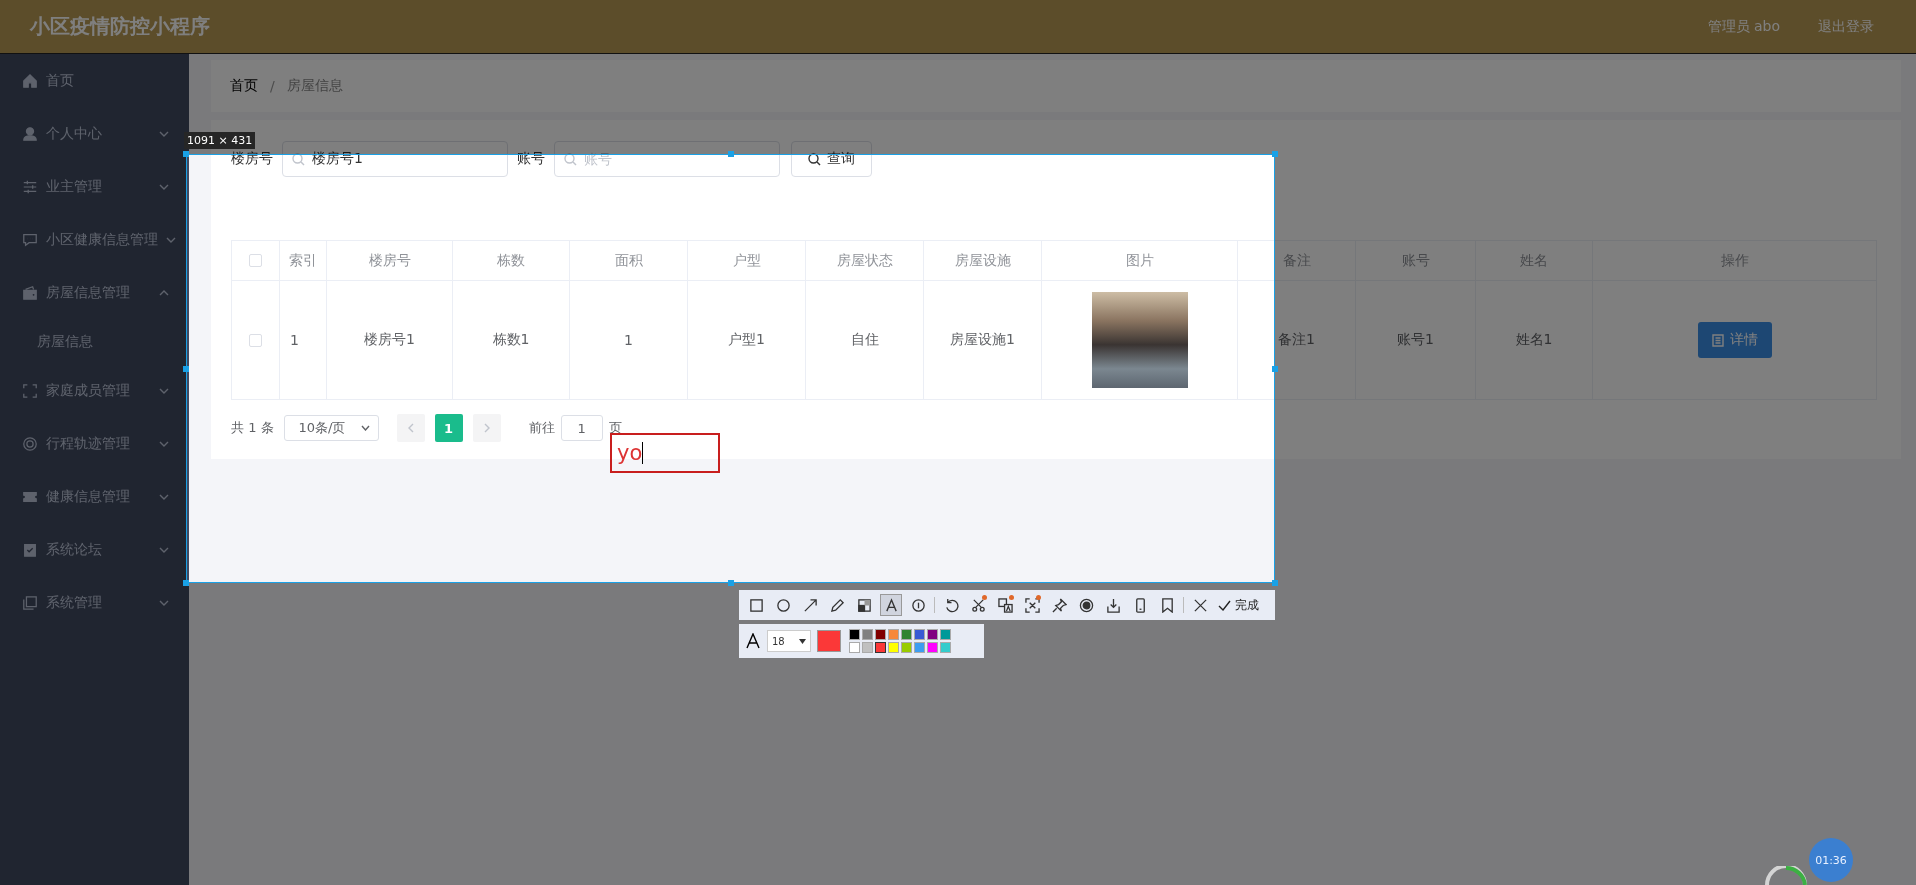 The height and width of the screenshot is (885, 1916). Describe the element at coordinates (747, 340) in the screenshot. I see `table-cell: 户型1` at that location.